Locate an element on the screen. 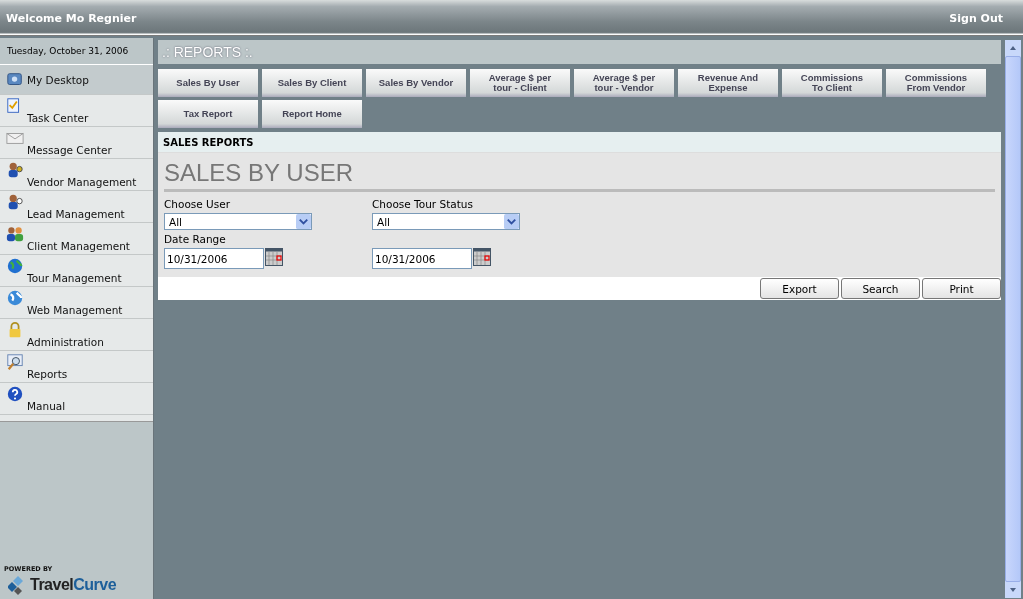 The width and height of the screenshot is (1023, 599). action-button: Search is located at coordinates (880, 288).